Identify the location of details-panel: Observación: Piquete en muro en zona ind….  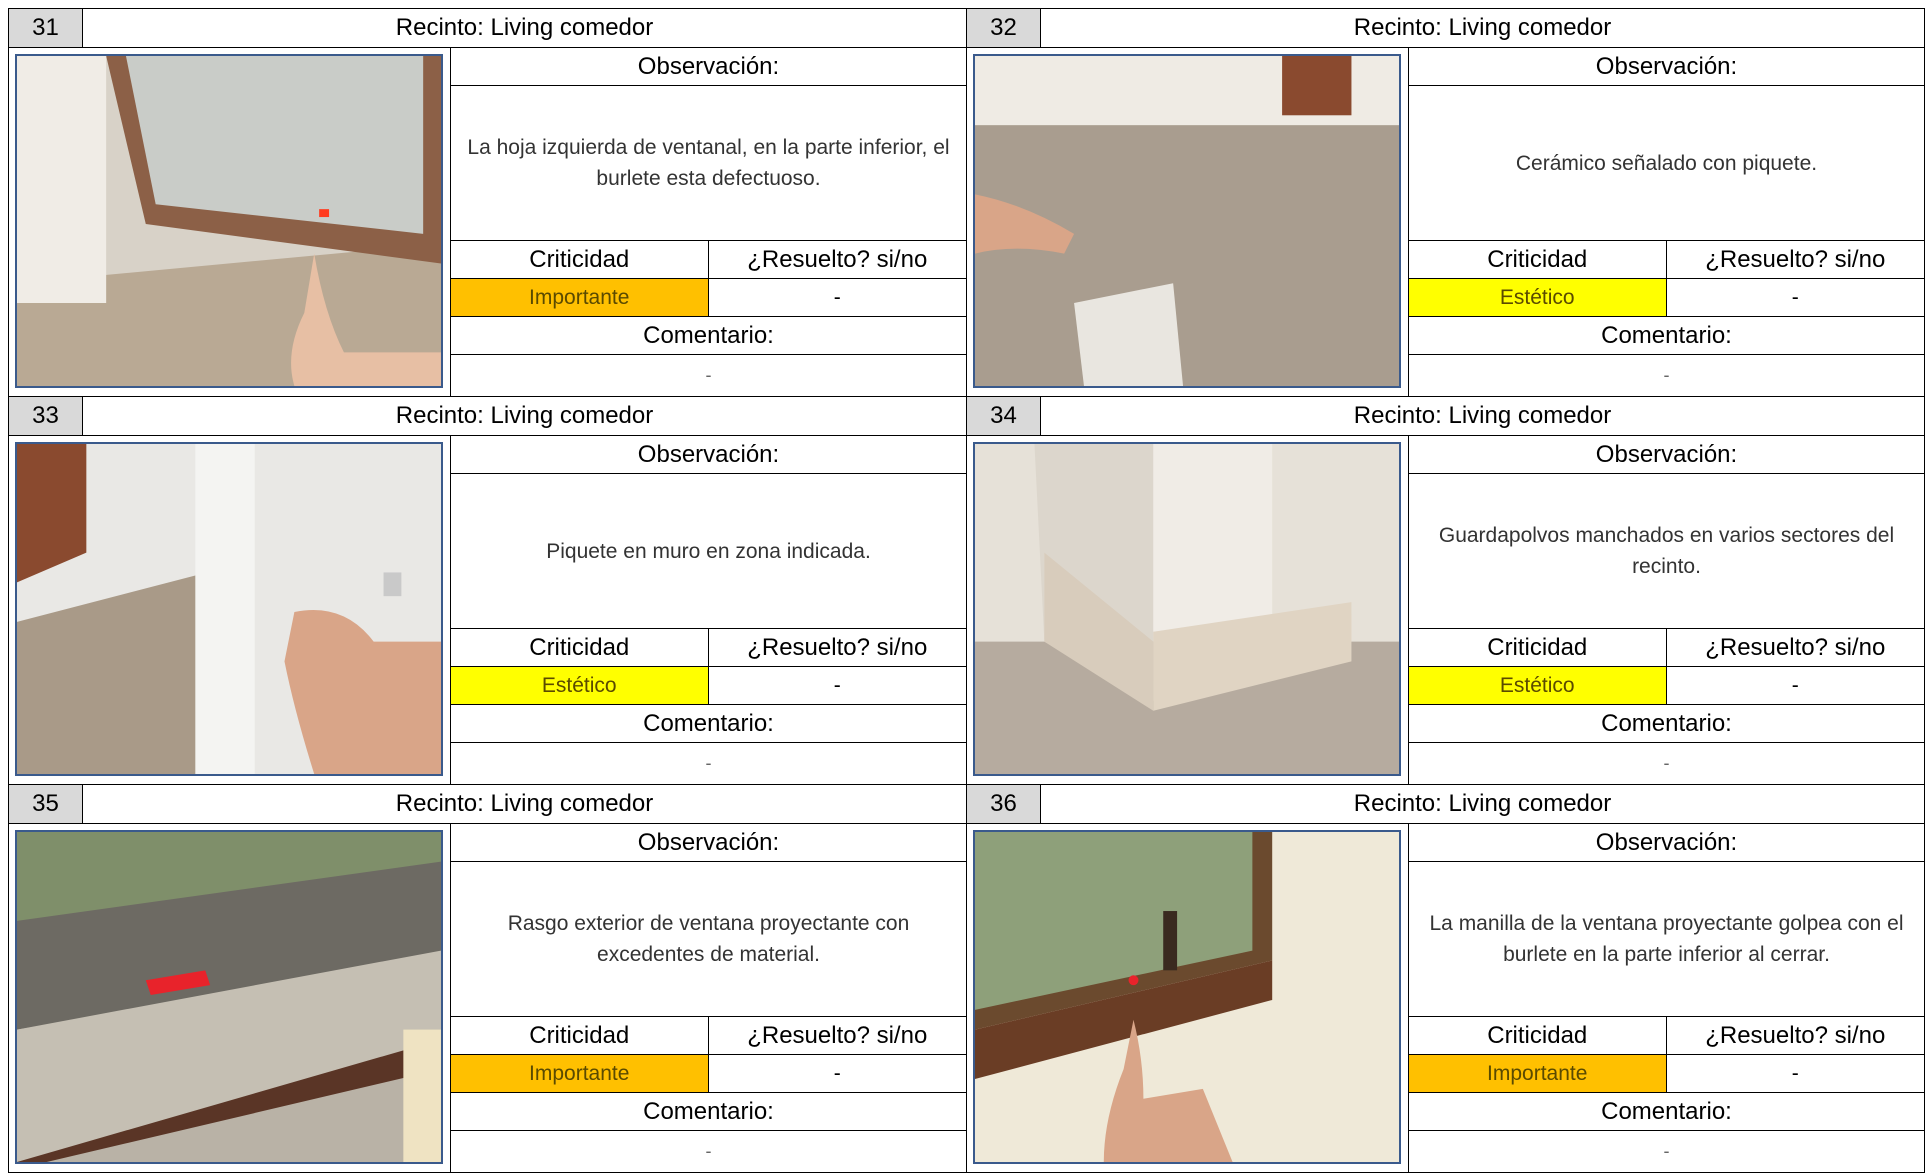
(708, 610).